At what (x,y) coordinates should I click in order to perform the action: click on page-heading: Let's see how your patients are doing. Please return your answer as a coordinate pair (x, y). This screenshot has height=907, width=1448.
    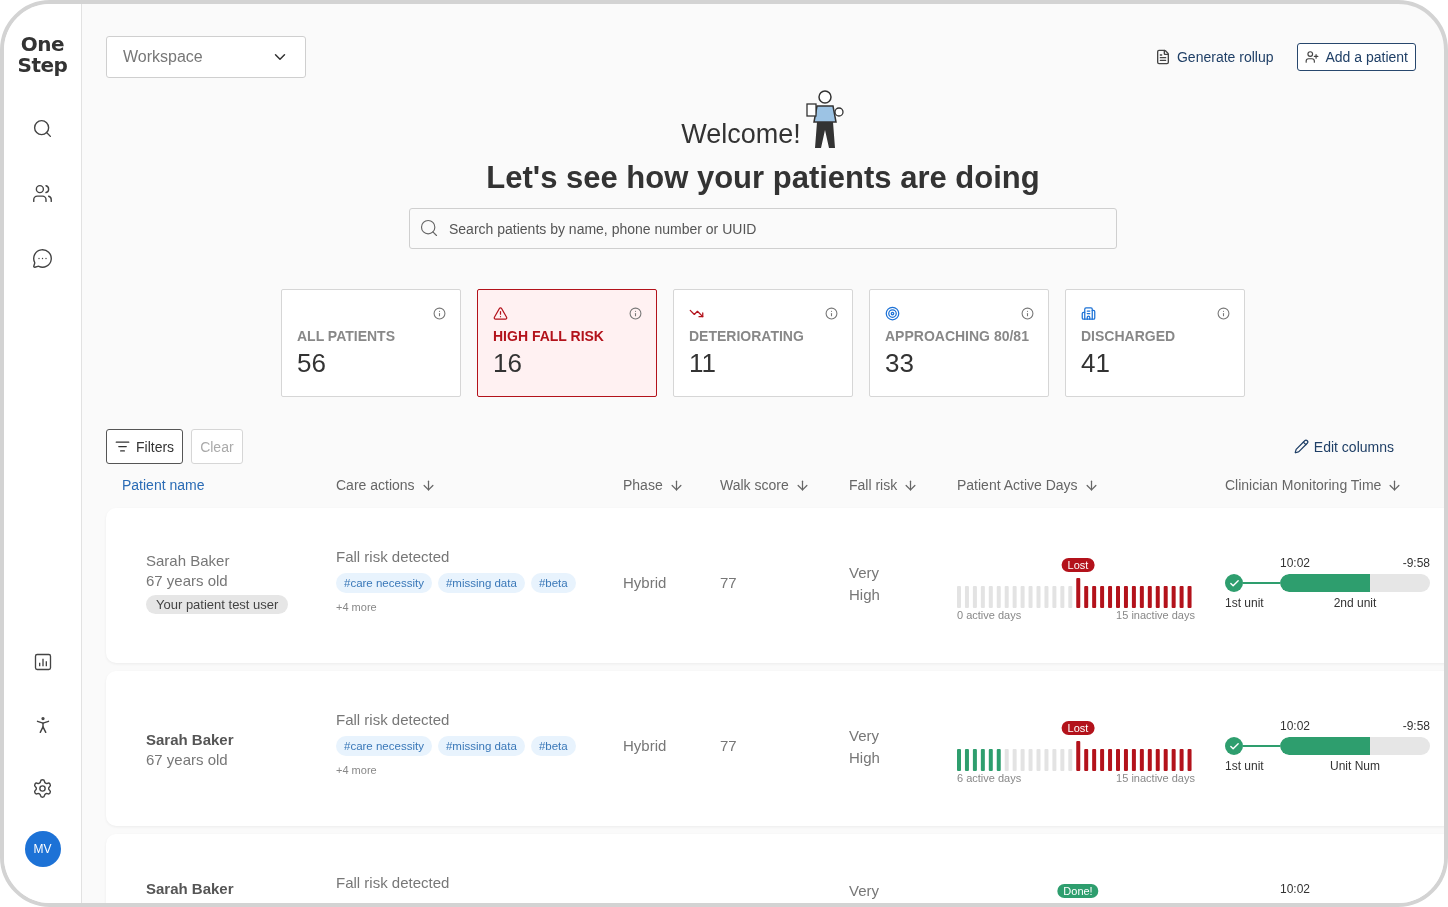
    Looking at the image, I should click on (763, 178).